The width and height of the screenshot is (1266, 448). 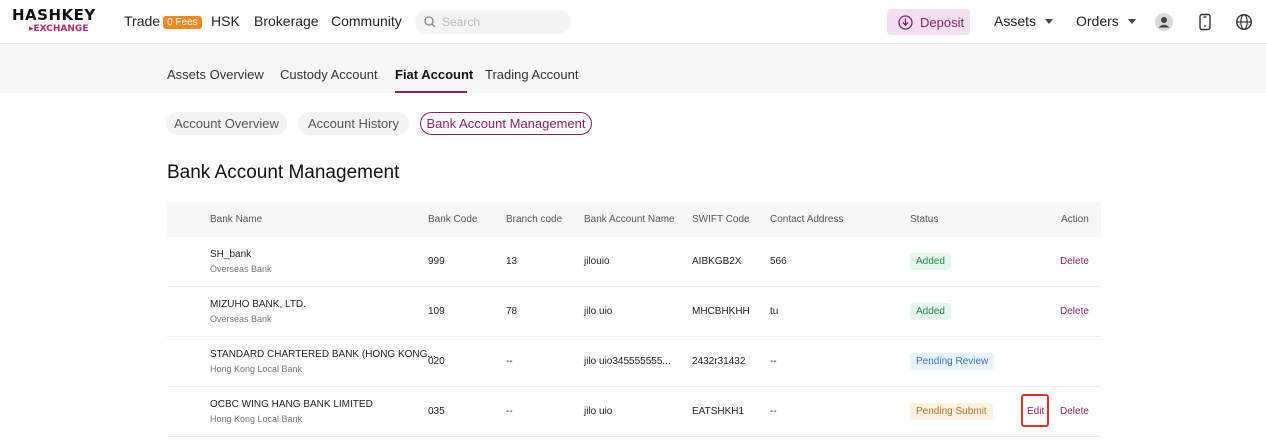 What do you see at coordinates (719, 361) in the screenshot?
I see `swift-code: 2432r31432` at bounding box center [719, 361].